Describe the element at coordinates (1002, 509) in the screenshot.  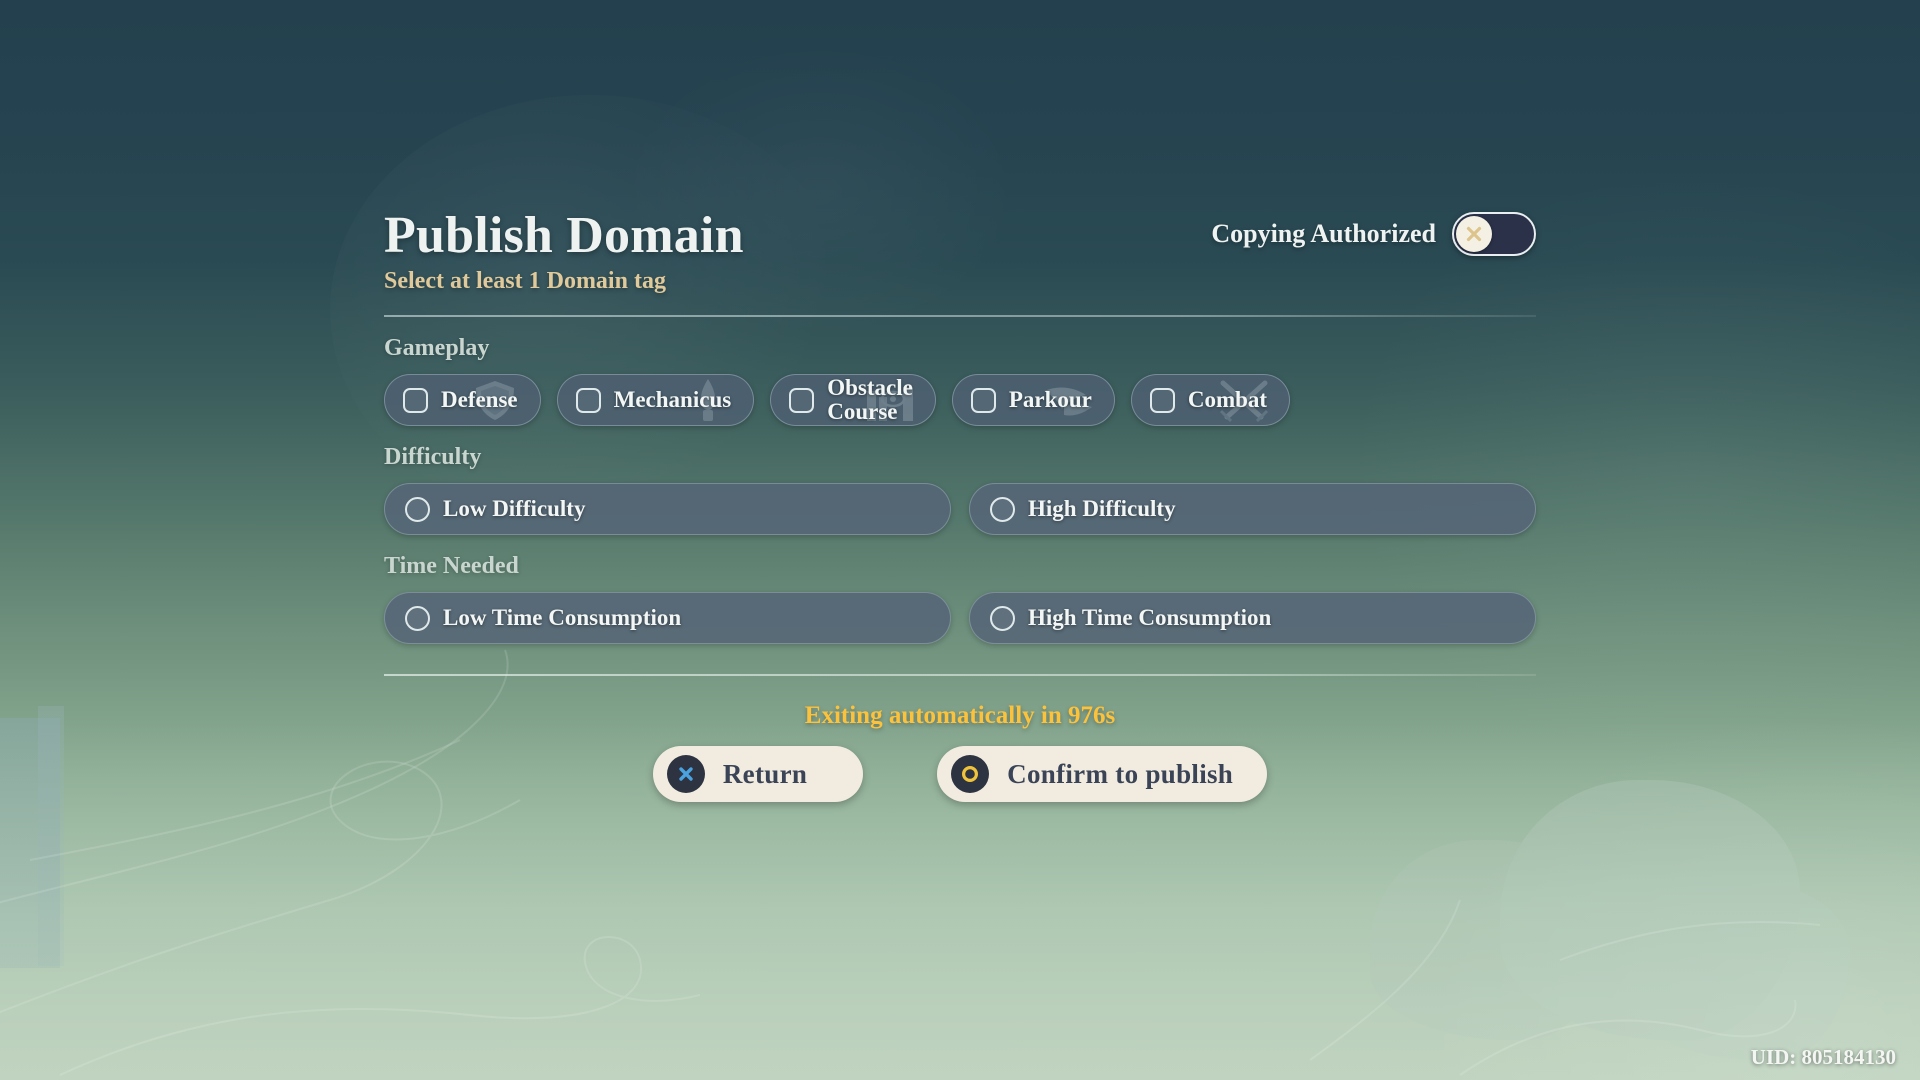
I see `radio-high-difficulty` at that location.